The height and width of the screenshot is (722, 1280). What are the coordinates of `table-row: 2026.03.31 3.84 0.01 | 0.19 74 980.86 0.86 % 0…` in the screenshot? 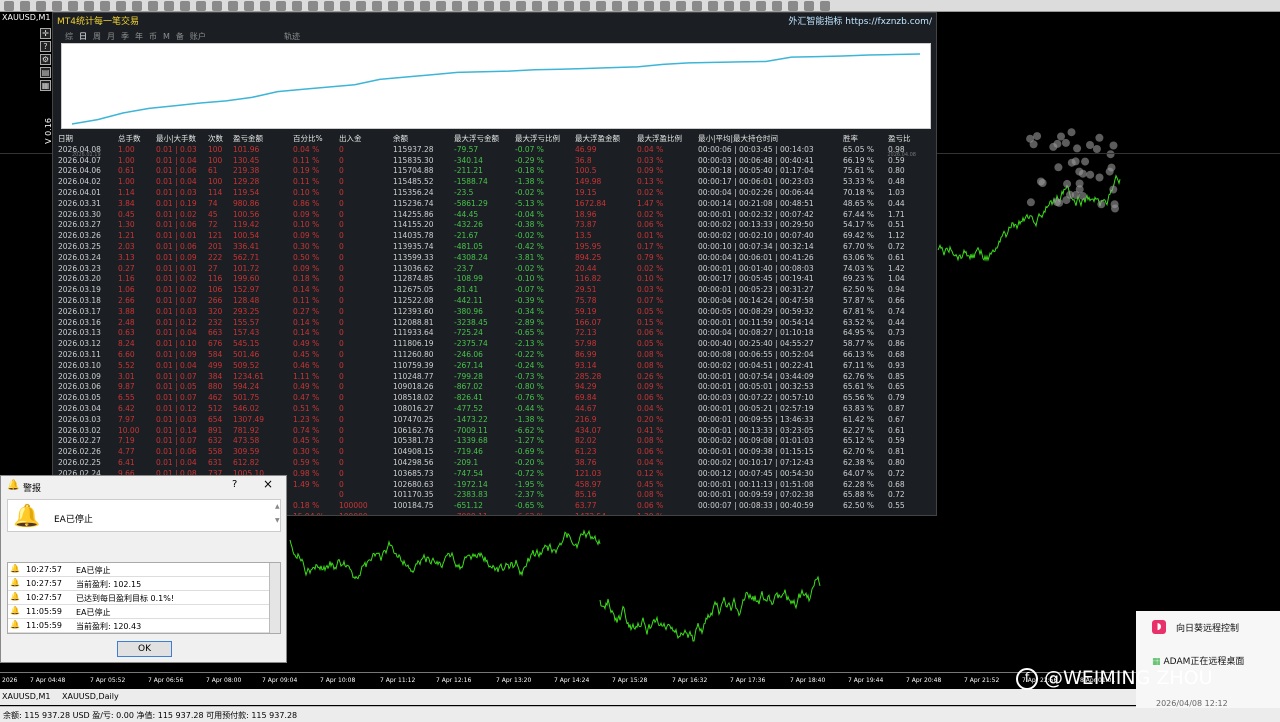 It's located at (488, 203).